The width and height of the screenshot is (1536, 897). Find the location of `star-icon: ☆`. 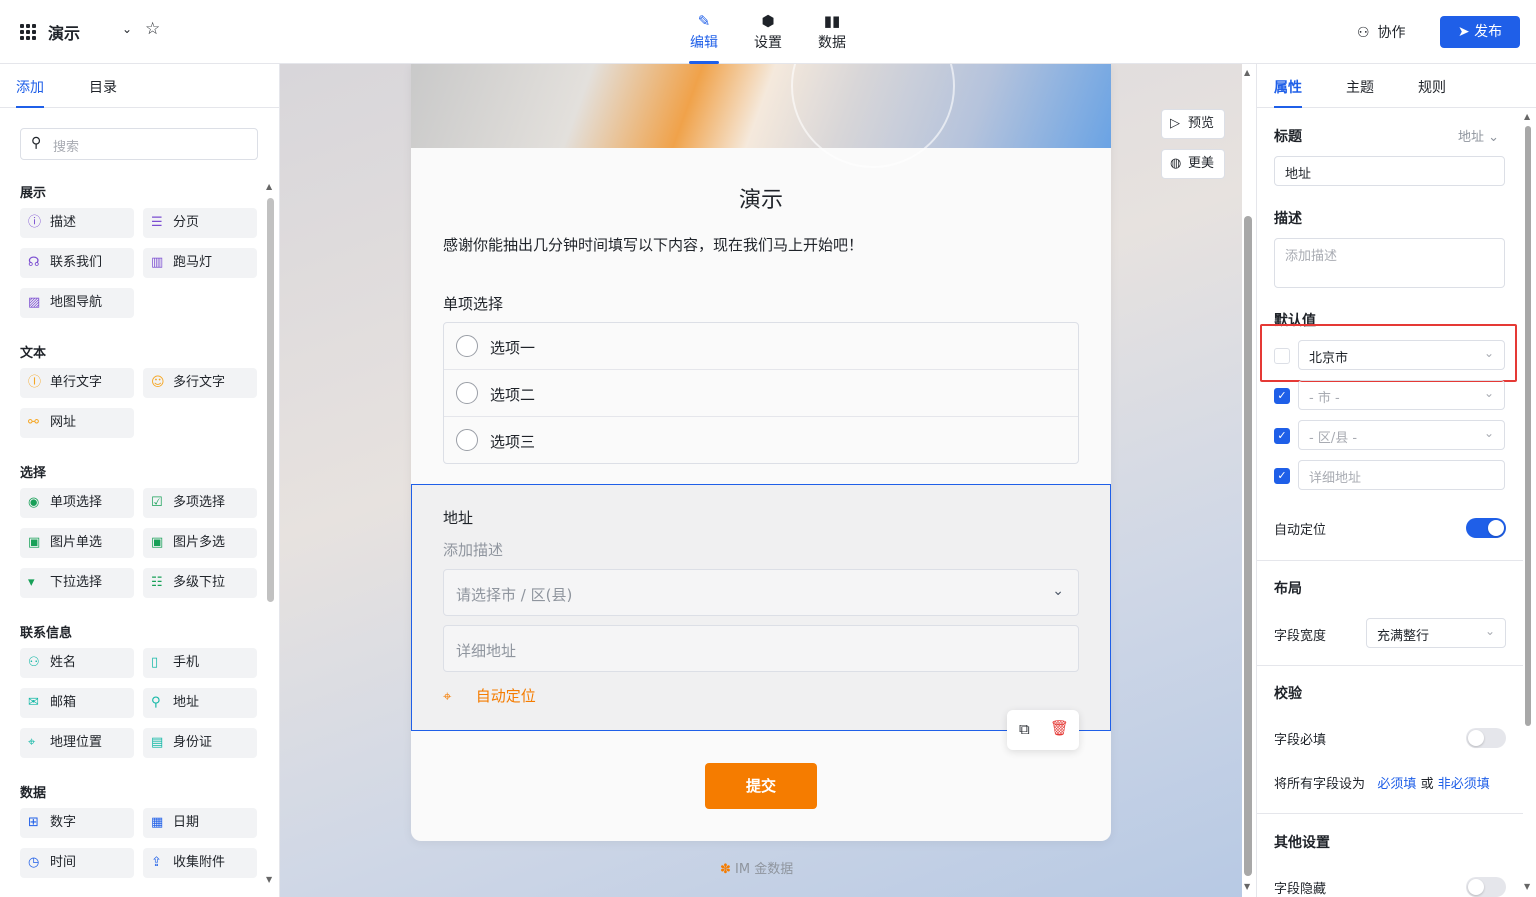

star-icon: ☆ is located at coordinates (152, 29).